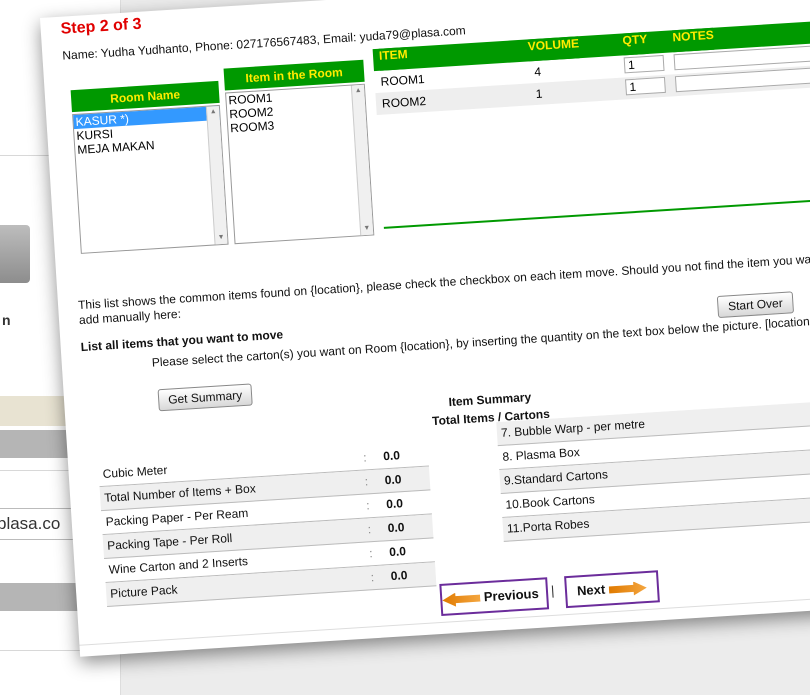  I want to click on previous-button: Previous, so click(494, 596).